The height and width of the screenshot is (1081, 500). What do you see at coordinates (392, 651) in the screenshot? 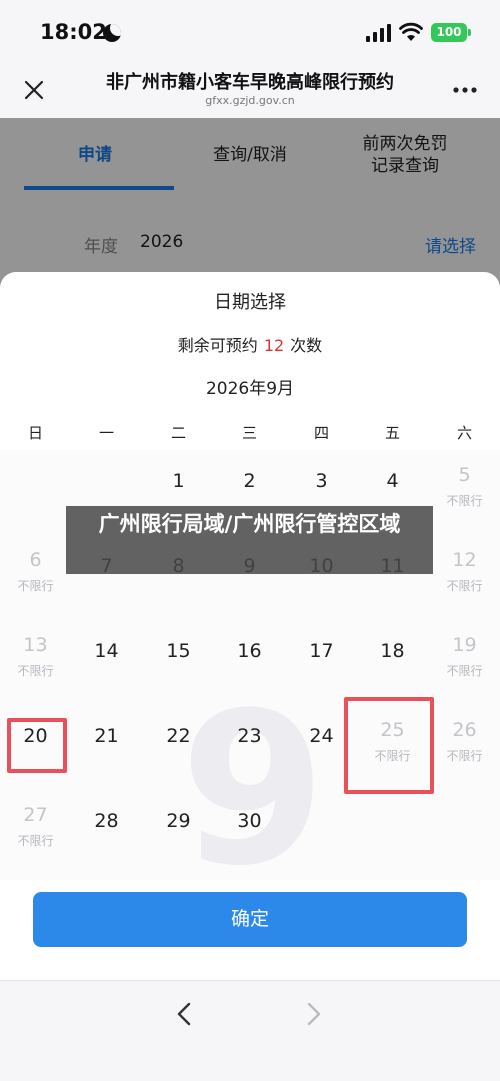
I see `day-number: 18` at bounding box center [392, 651].